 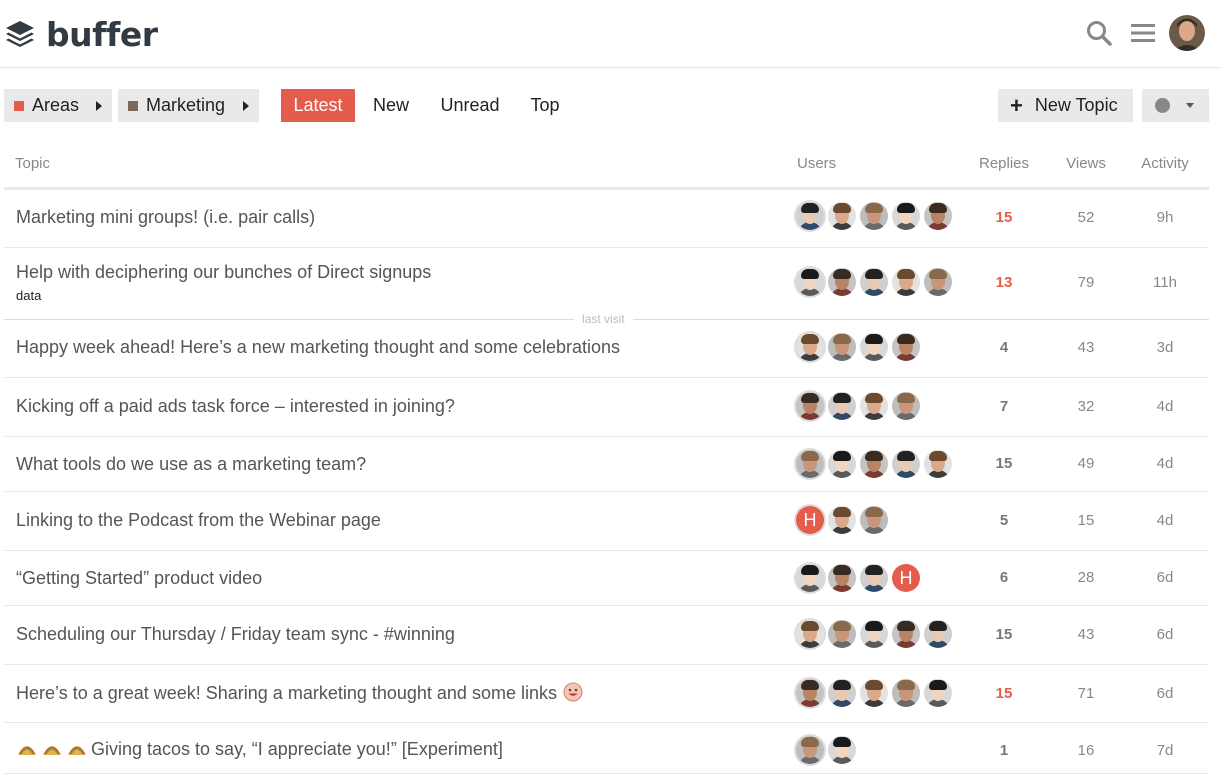 What do you see at coordinates (1187, 33) in the screenshot?
I see `current-user-avatar` at bounding box center [1187, 33].